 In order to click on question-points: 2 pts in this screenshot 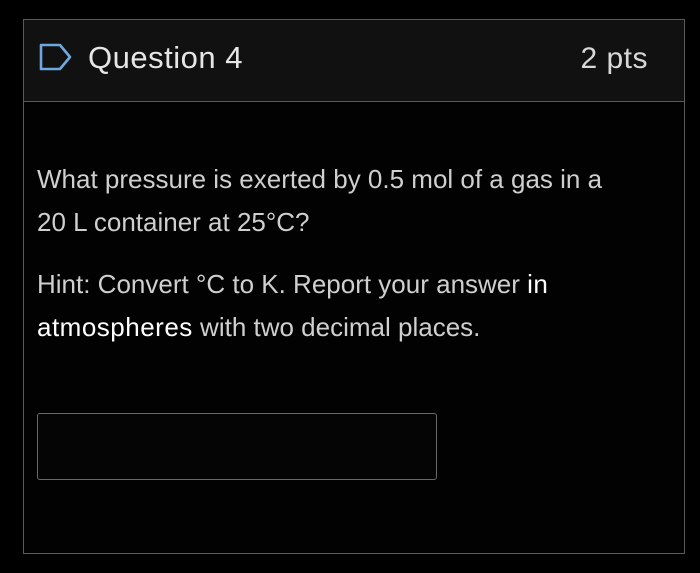, I will do `click(614, 58)`.